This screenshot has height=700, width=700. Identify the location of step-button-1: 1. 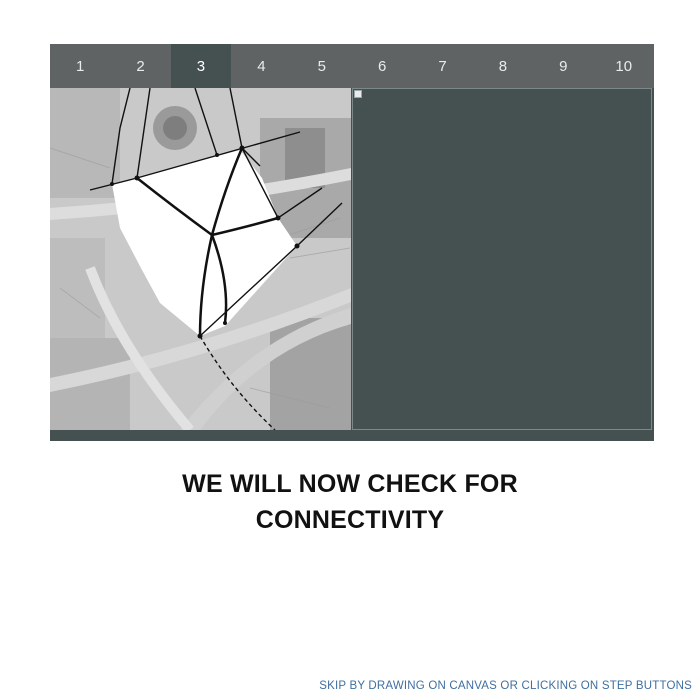
(80, 66).